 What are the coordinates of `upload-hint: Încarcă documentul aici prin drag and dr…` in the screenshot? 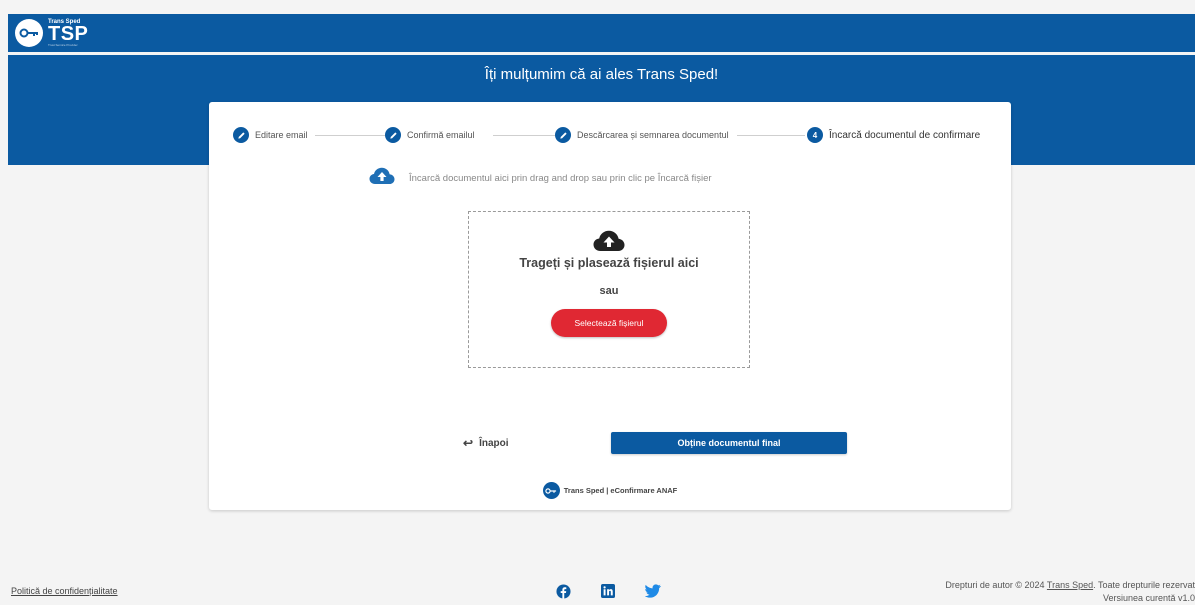 It's located at (540, 178).